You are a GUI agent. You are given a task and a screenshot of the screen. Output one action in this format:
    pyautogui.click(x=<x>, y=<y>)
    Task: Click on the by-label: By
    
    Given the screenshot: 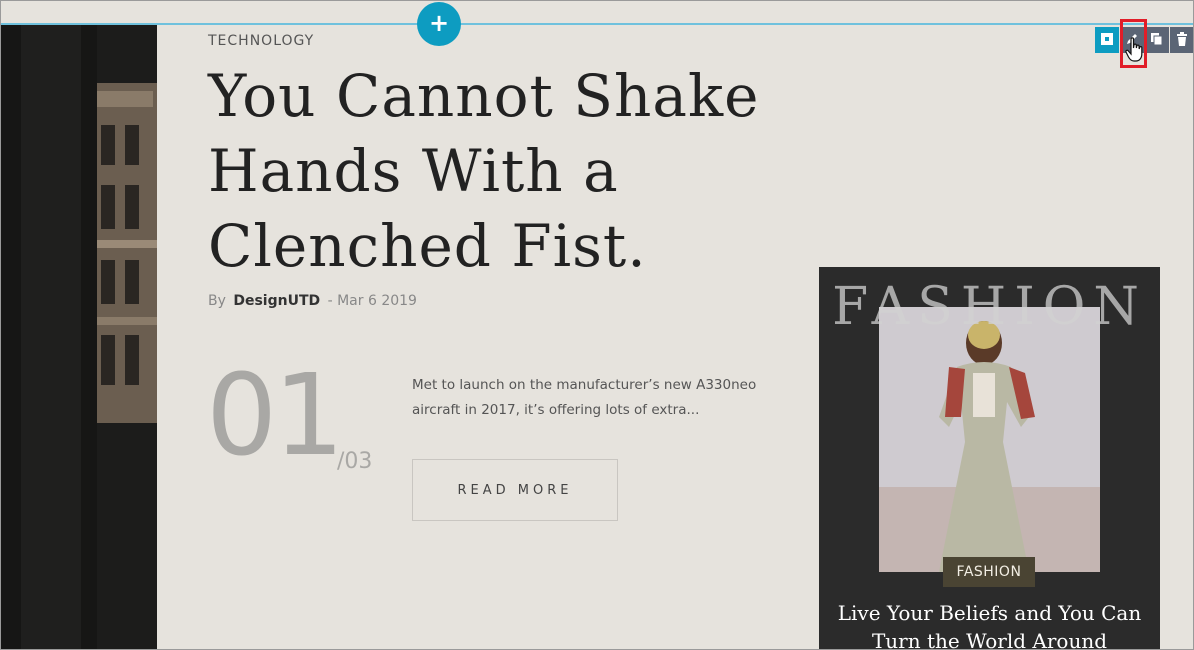 What is the action you would take?
    pyautogui.click(x=217, y=301)
    